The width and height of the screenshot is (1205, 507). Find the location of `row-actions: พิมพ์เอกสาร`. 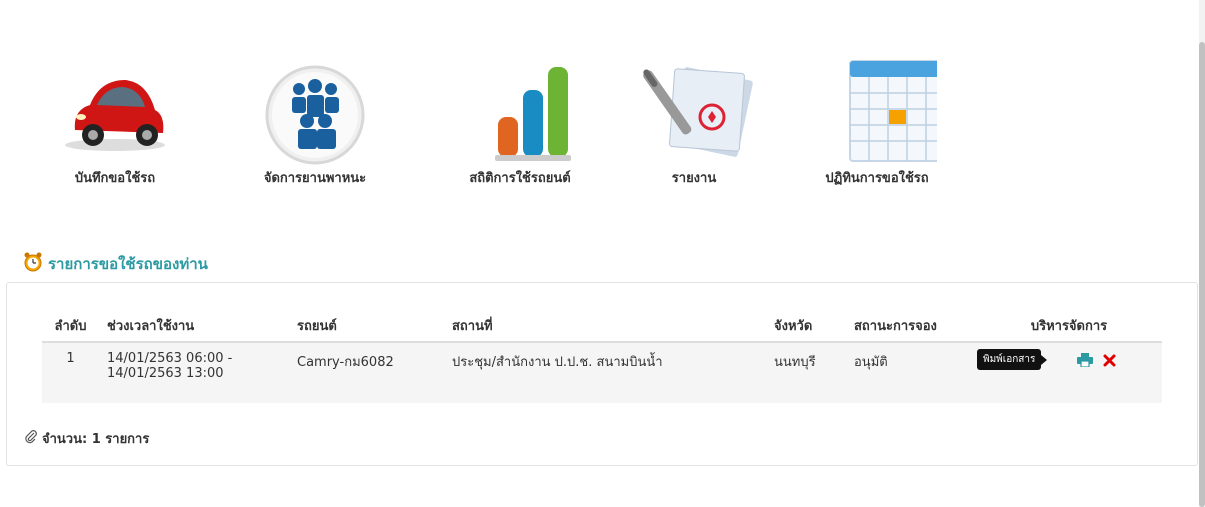

row-actions: พิมพ์เอกสาร is located at coordinates (1046, 360).